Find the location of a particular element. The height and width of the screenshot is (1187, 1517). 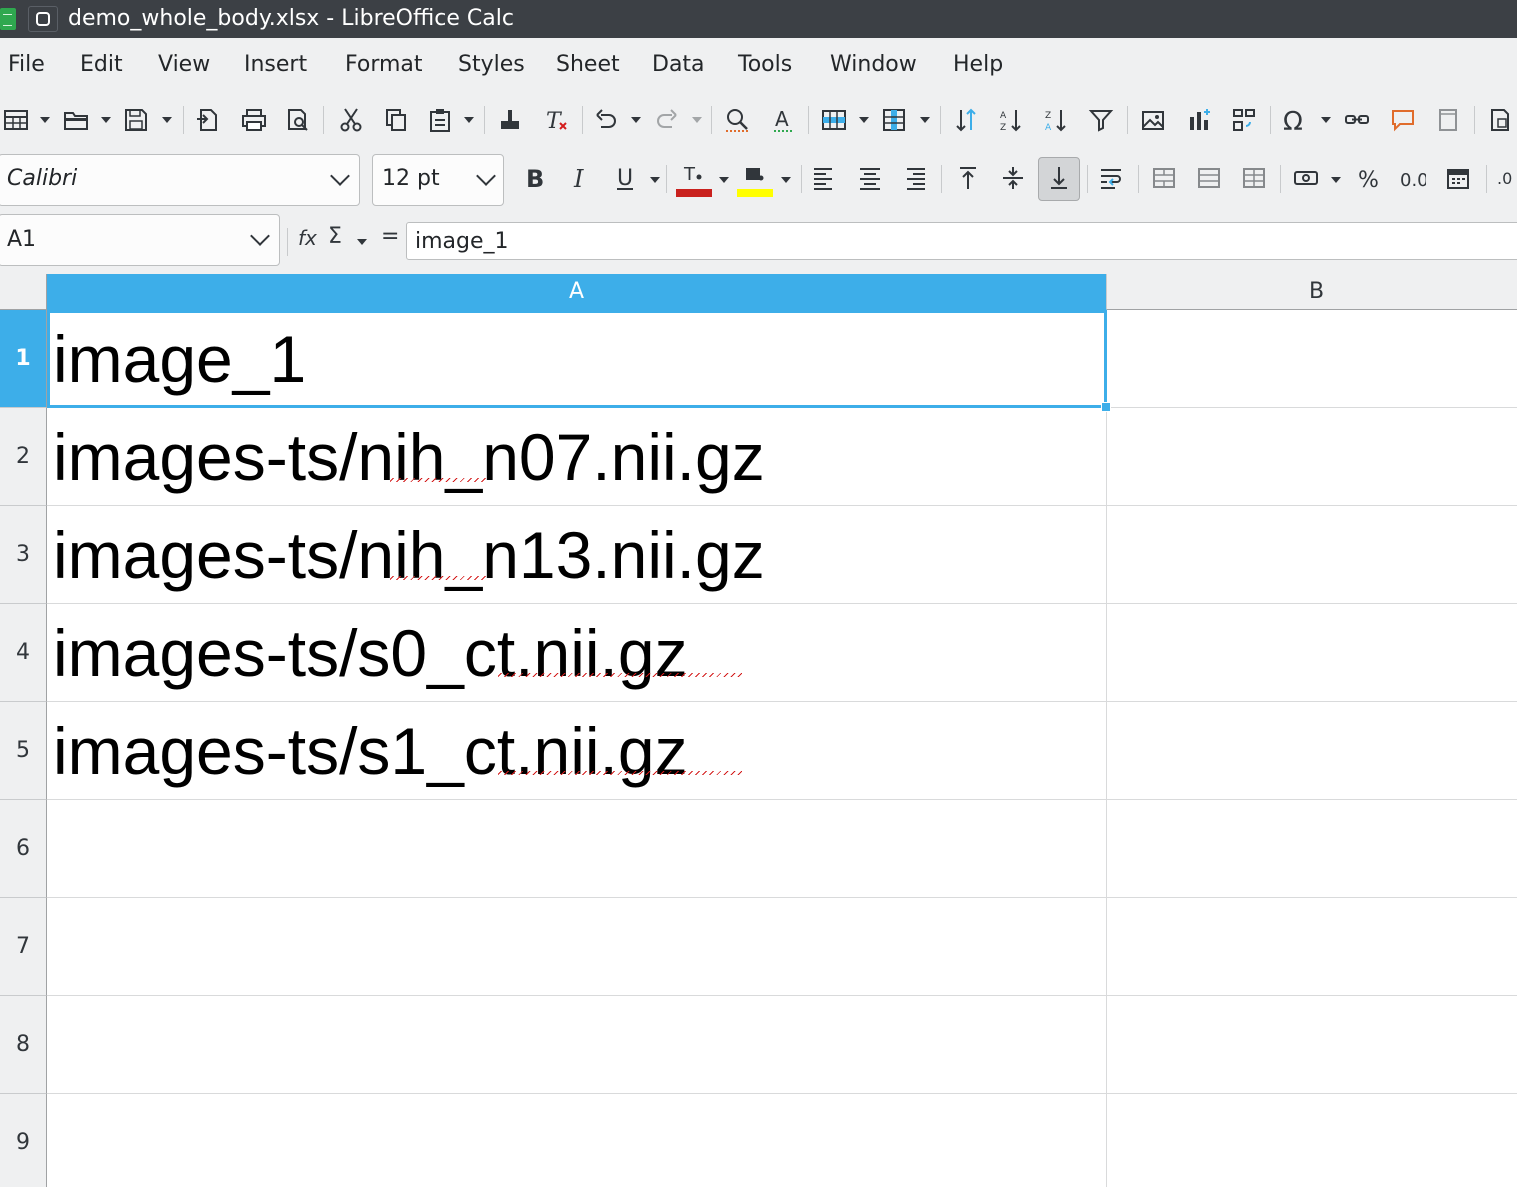

row-header-6: 6 is located at coordinates (23, 849).